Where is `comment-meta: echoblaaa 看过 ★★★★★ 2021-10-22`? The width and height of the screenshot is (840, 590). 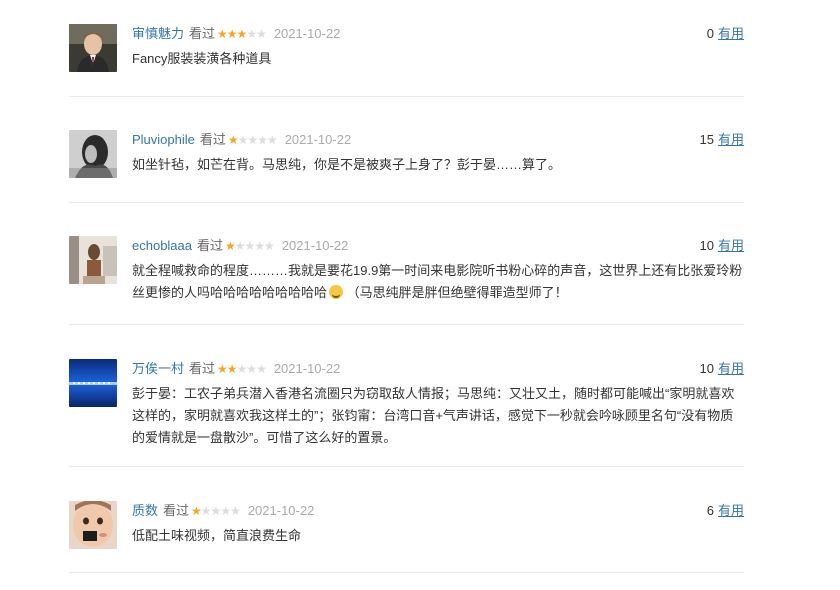
comment-meta: echoblaaa 看过 ★★★★★ 2021-10-22 is located at coordinates (240, 246).